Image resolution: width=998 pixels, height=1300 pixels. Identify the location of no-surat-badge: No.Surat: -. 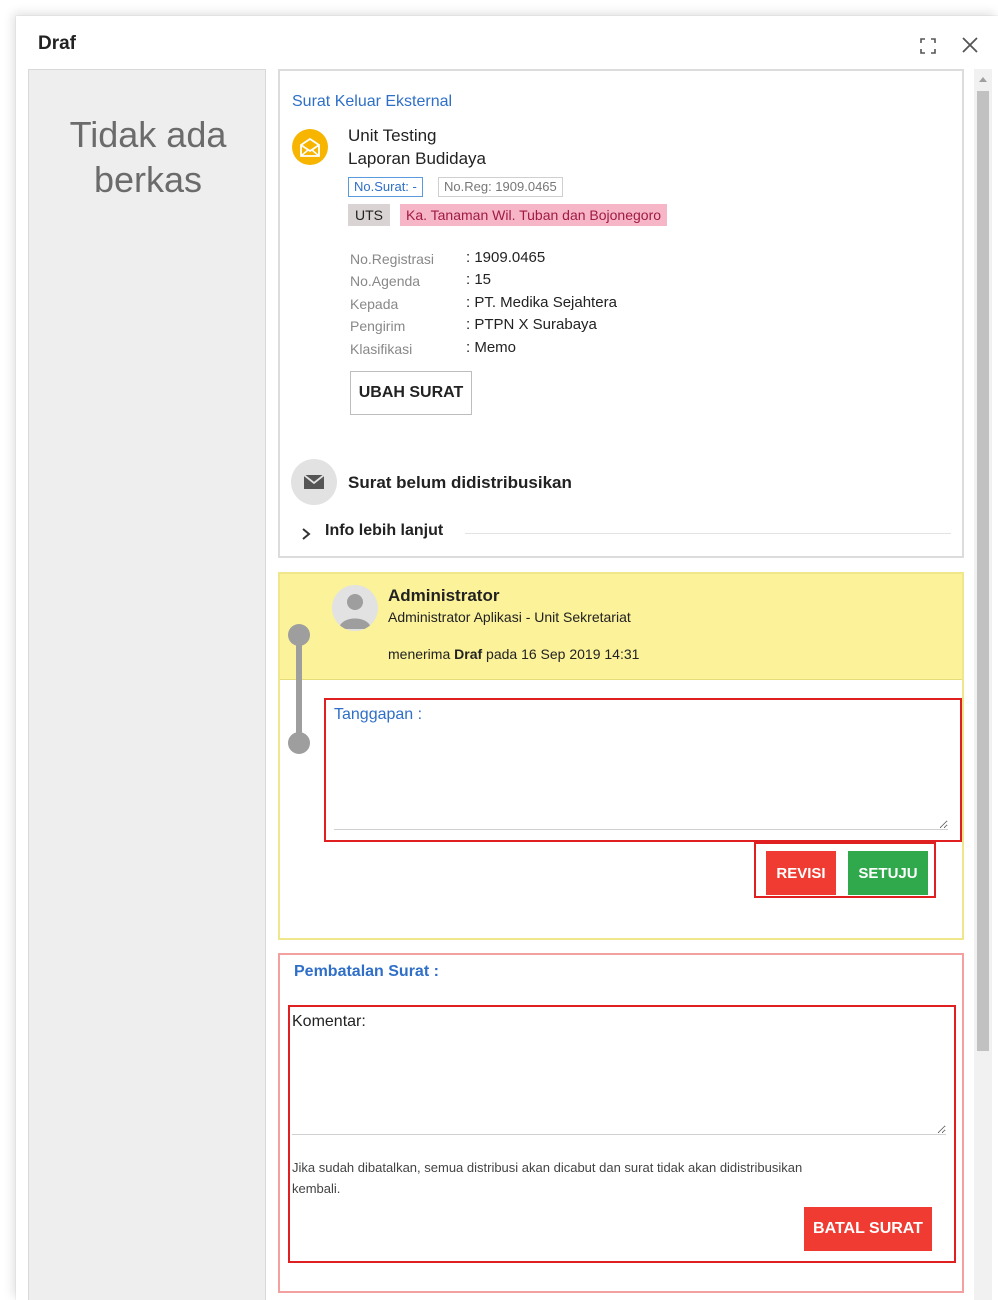
(385, 187).